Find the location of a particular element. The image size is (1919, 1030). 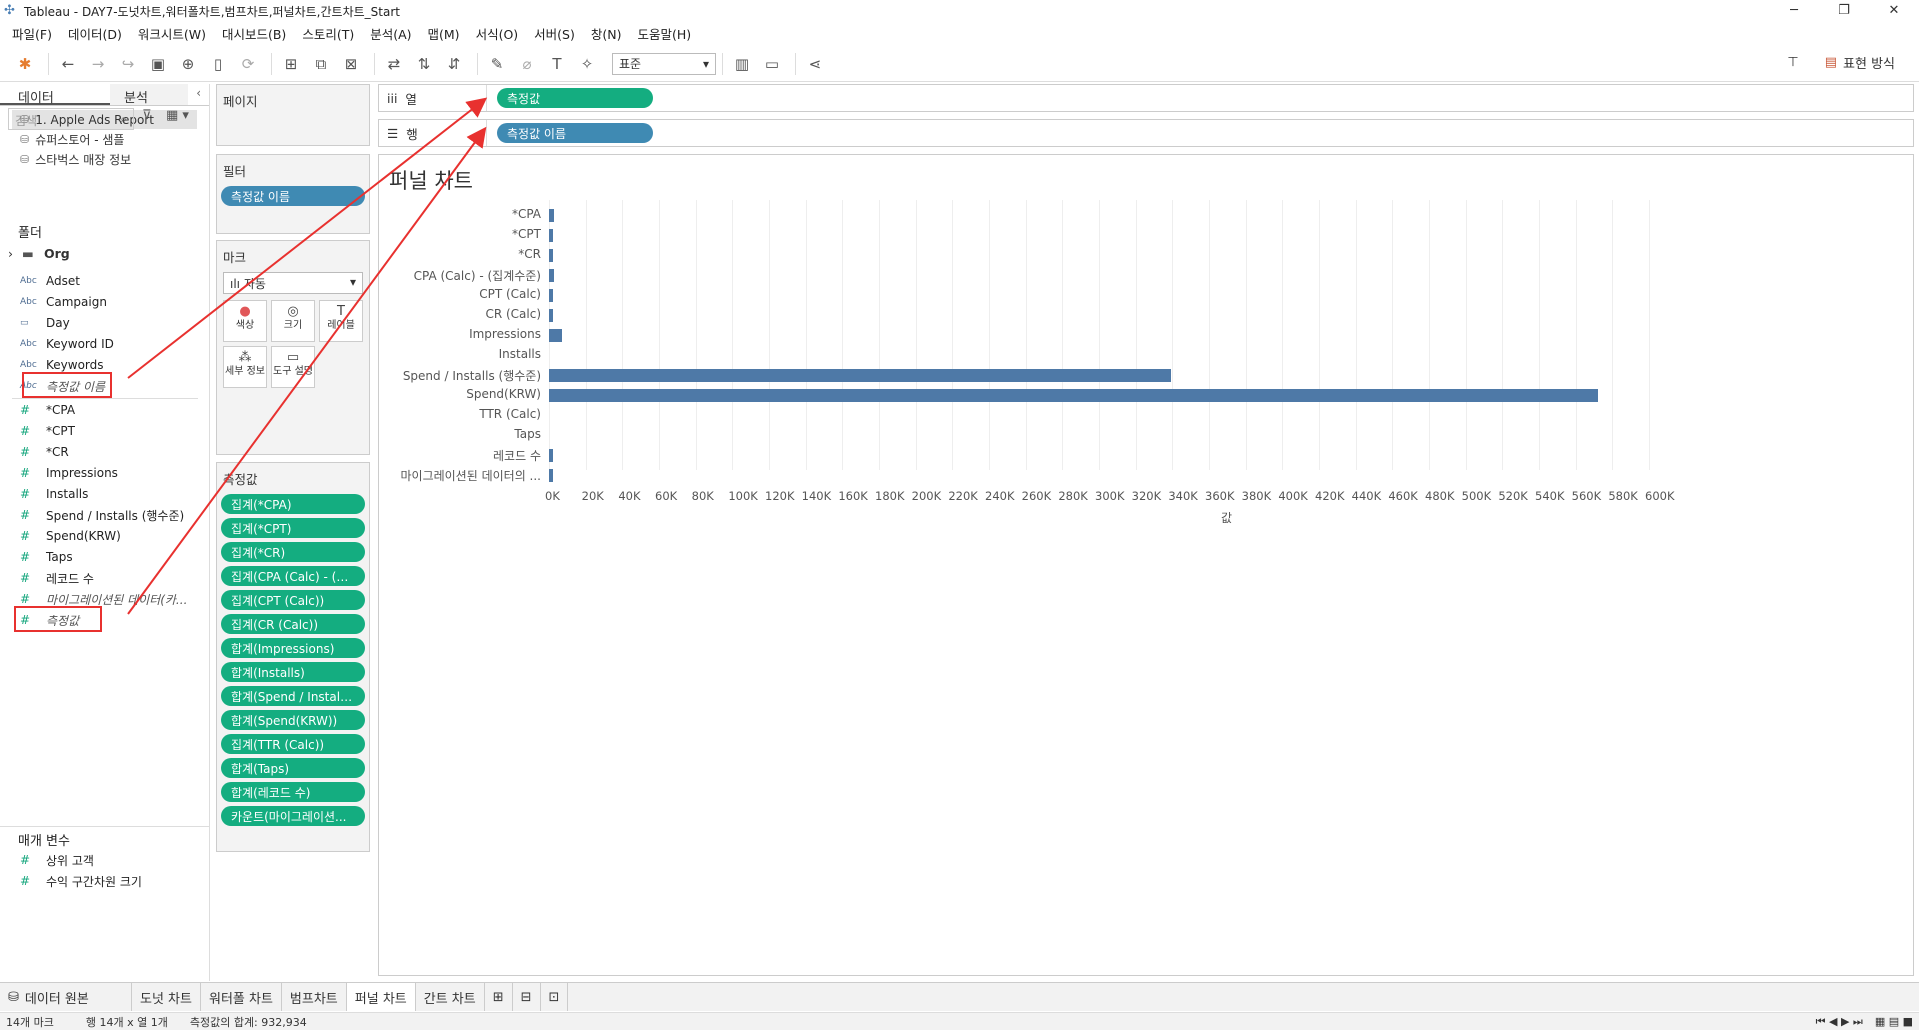

group-icon: ⌀ is located at coordinates (527, 64).